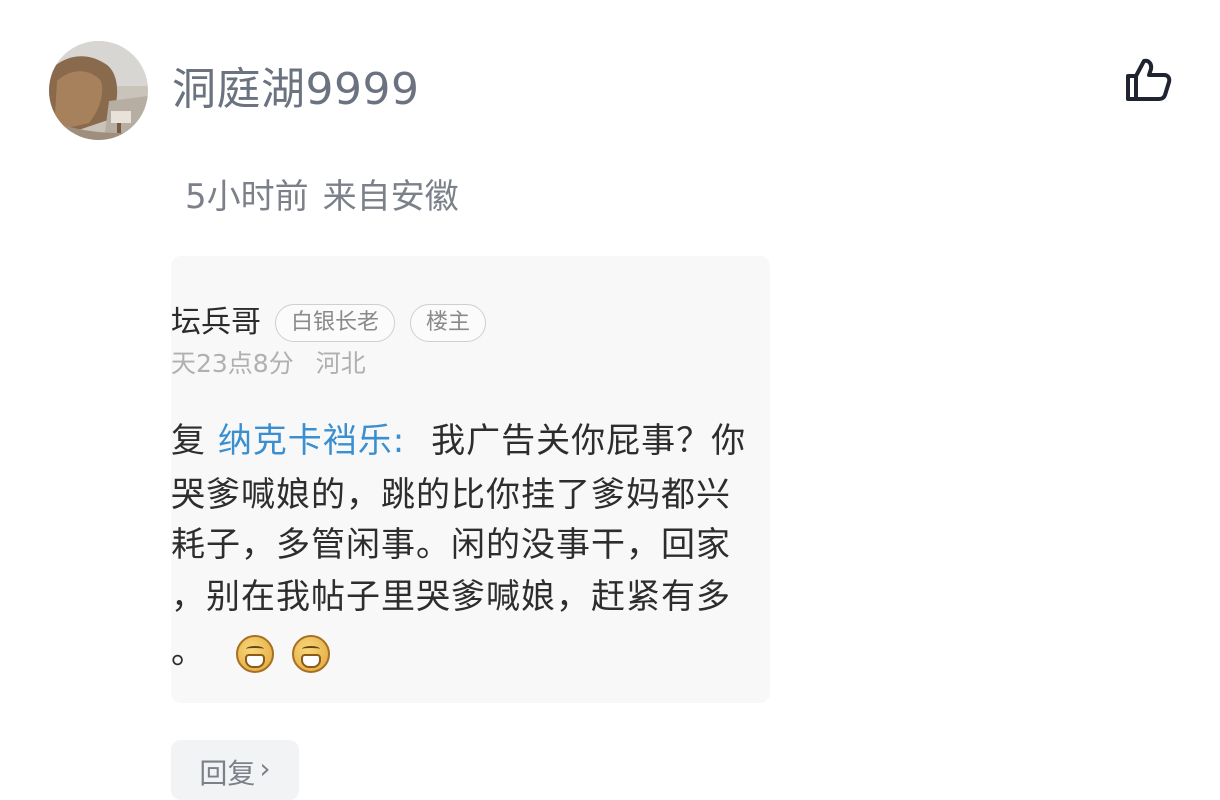  Describe the element at coordinates (335, 323) in the screenshot. I see `badge-rank: 白银长老` at that location.